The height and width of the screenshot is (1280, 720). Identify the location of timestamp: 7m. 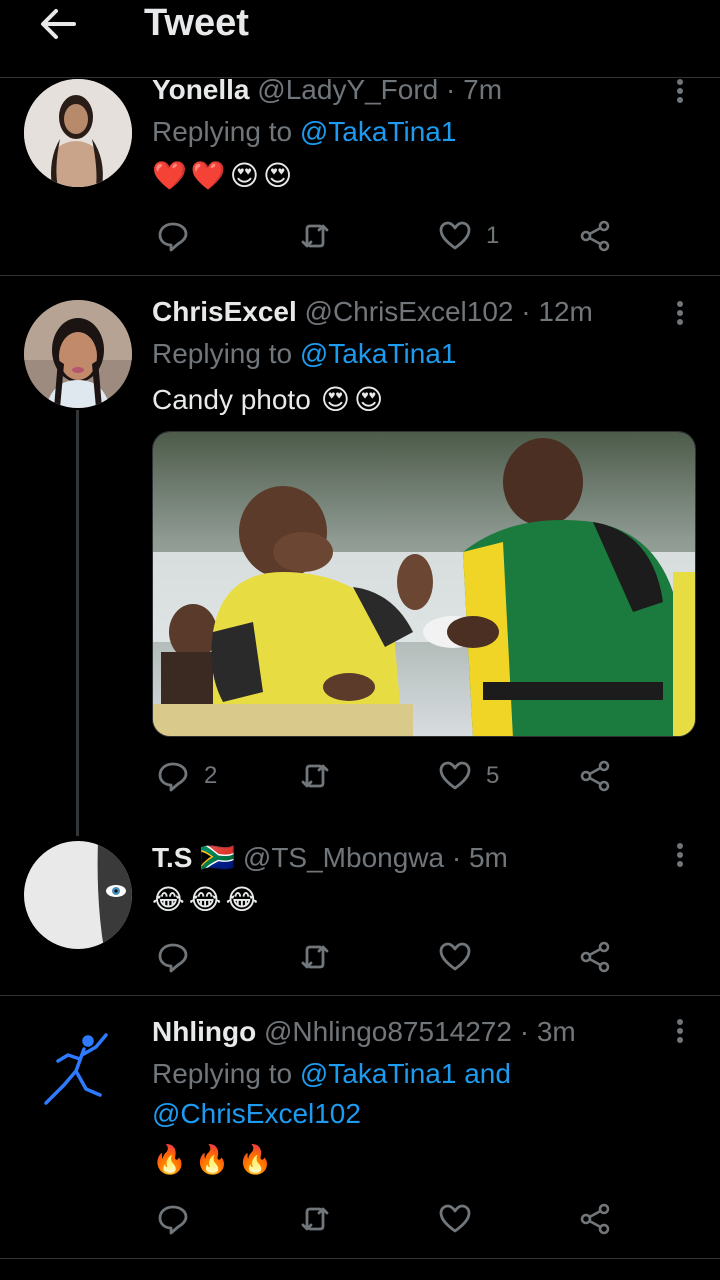
(482, 89).